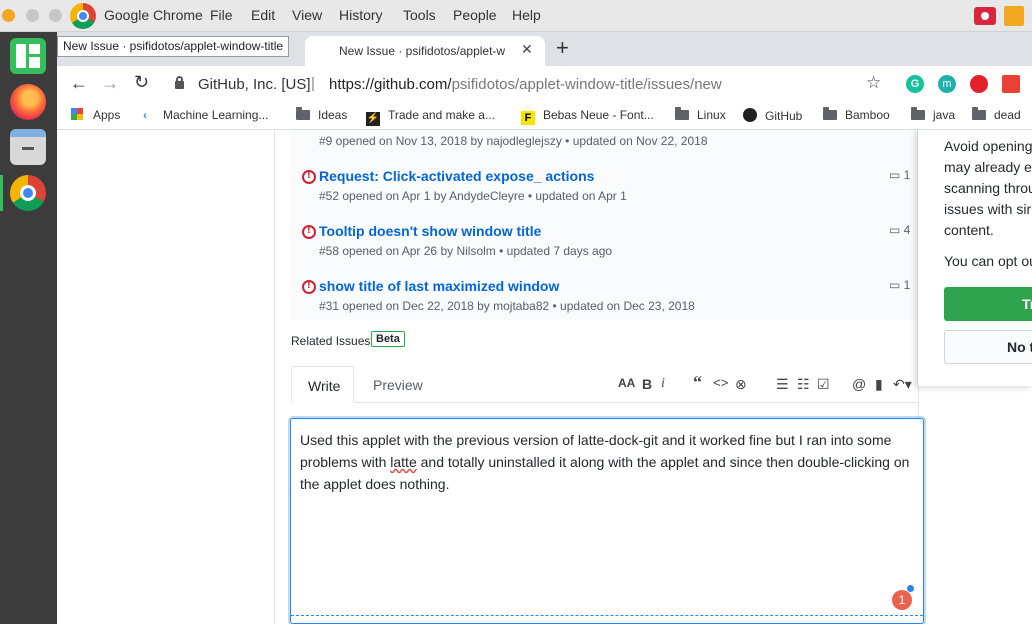 The image size is (1032, 624). I want to click on files-icon, so click(28, 147).